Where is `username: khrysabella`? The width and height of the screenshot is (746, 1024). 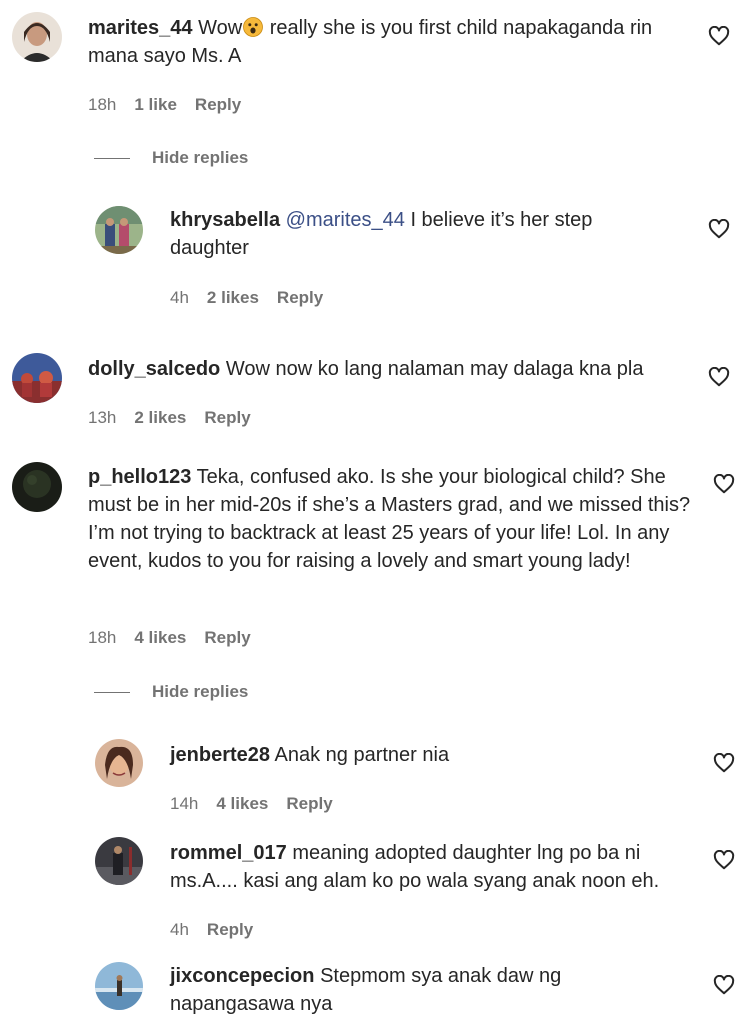 username: khrysabella is located at coordinates (225, 220).